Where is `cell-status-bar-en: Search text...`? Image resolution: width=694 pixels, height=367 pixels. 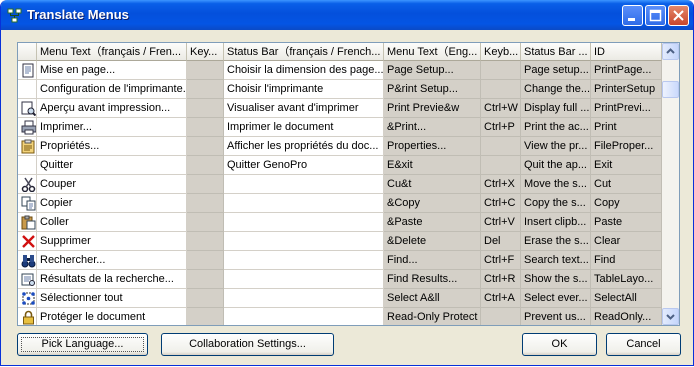
cell-status-bar-en: Search text... is located at coordinates (556, 260).